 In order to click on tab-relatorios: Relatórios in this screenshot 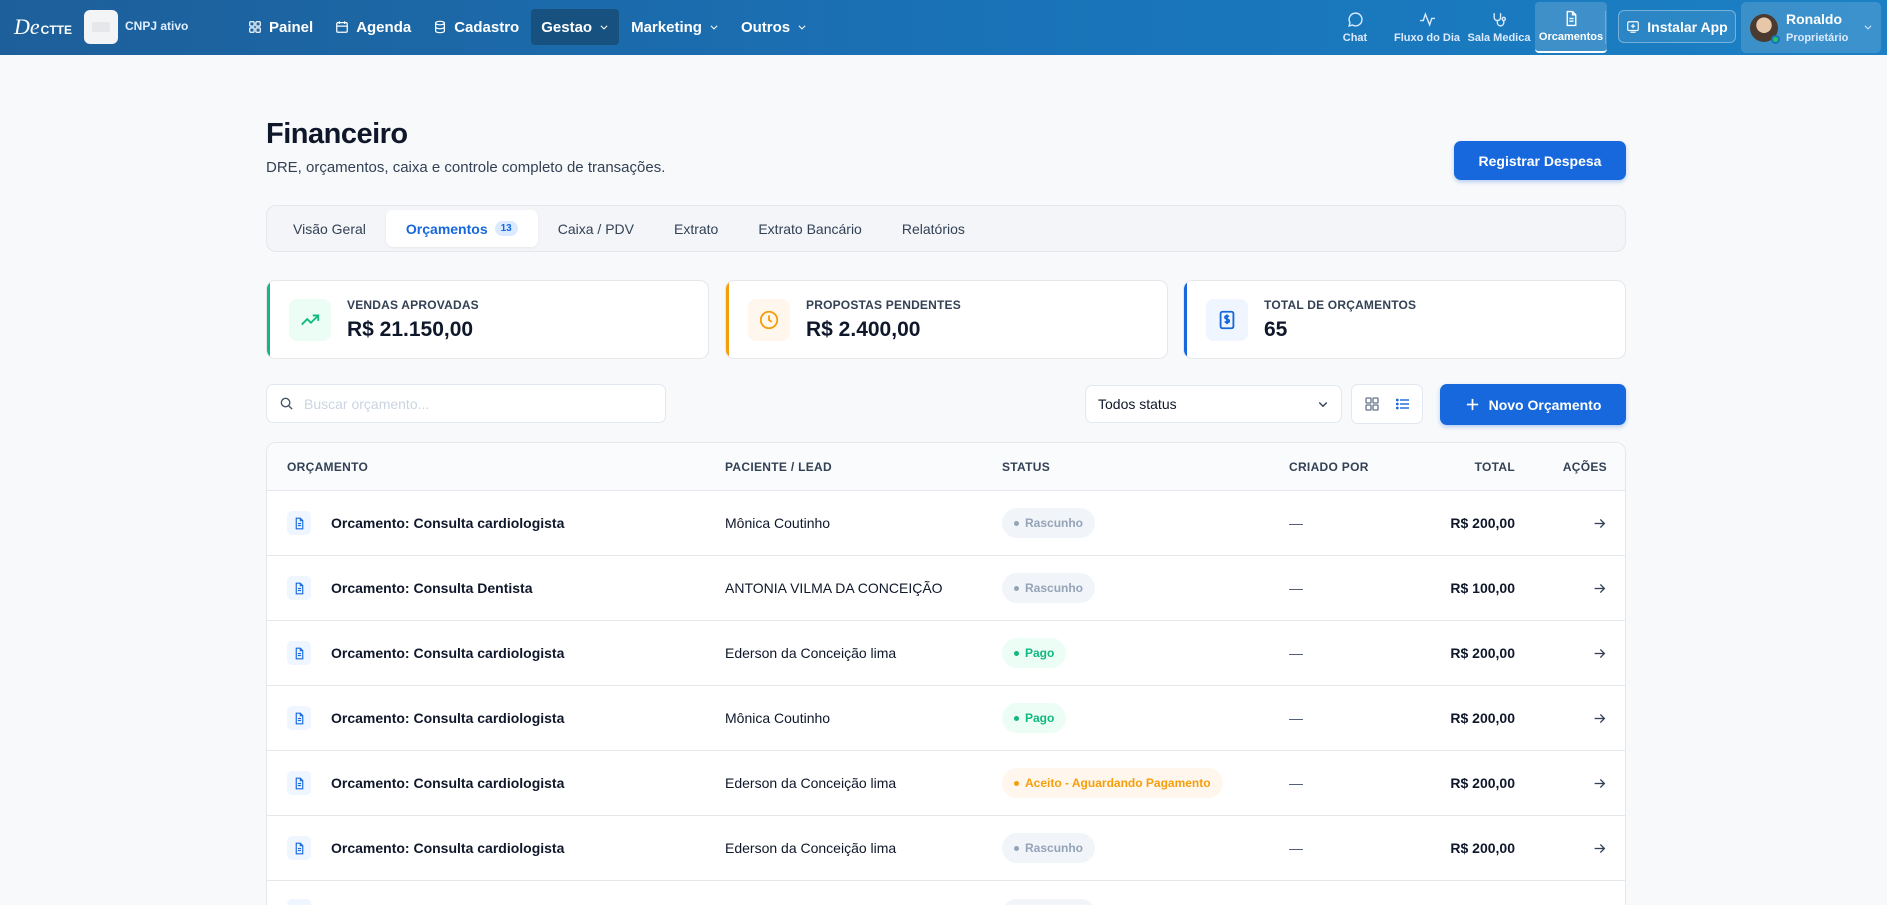, I will do `click(933, 228)`.